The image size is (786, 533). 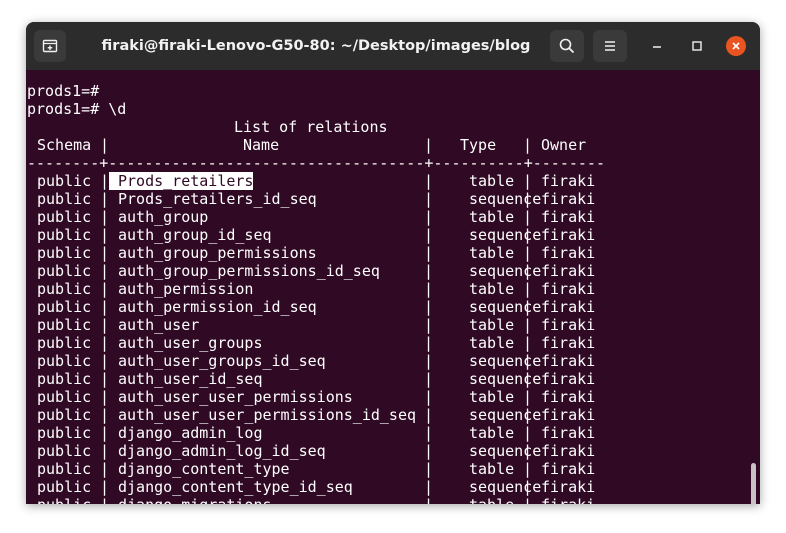 I want to click on search-button, so click(x=567, y=46).